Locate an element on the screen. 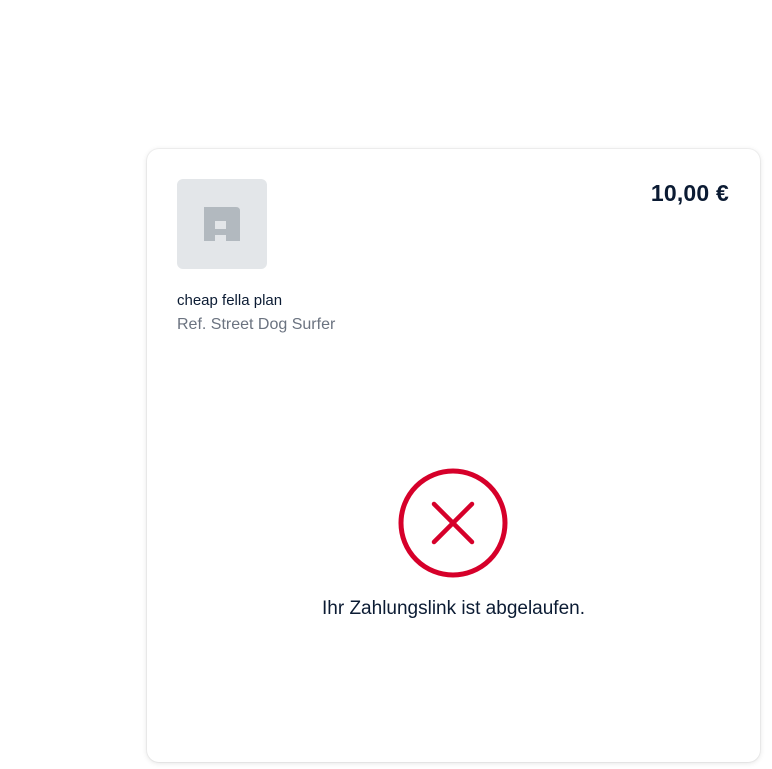  product-name: cheap fella plan is located at coordinates (230, 300).